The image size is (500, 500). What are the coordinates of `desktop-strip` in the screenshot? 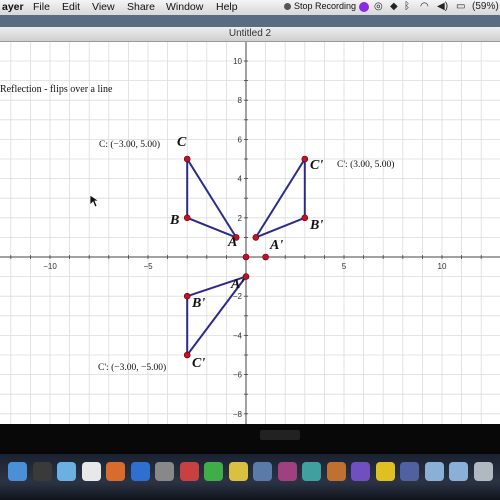 It's located at (250, 21).